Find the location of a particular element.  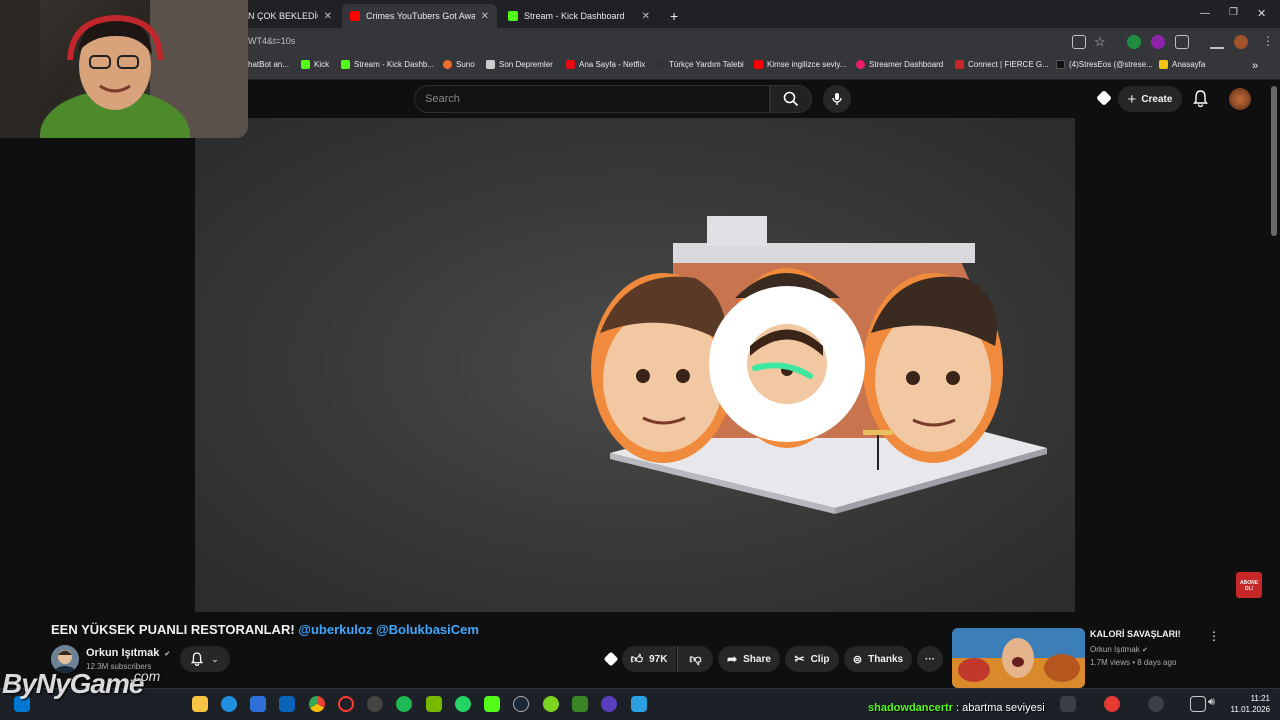

menu-icon: ⋮ is located at coordinates (1268, 41).